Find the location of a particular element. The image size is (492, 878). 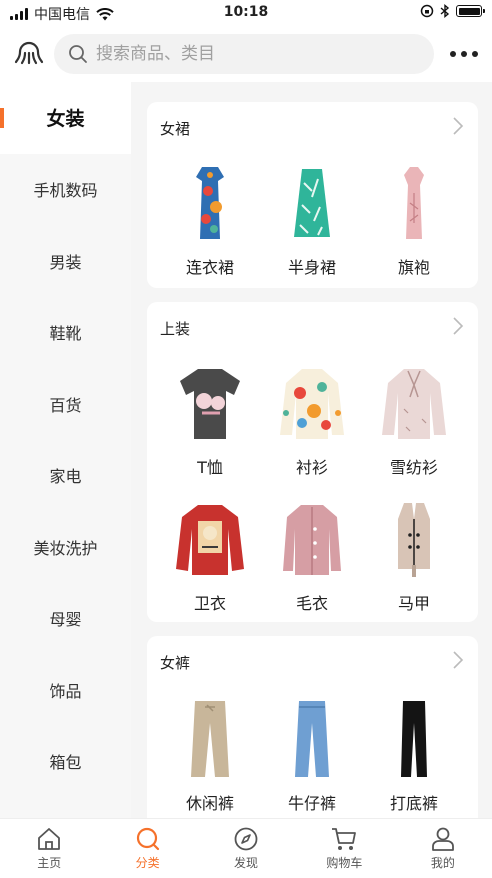

category-item: 连衣裙 is located at coordinates (210, 218).